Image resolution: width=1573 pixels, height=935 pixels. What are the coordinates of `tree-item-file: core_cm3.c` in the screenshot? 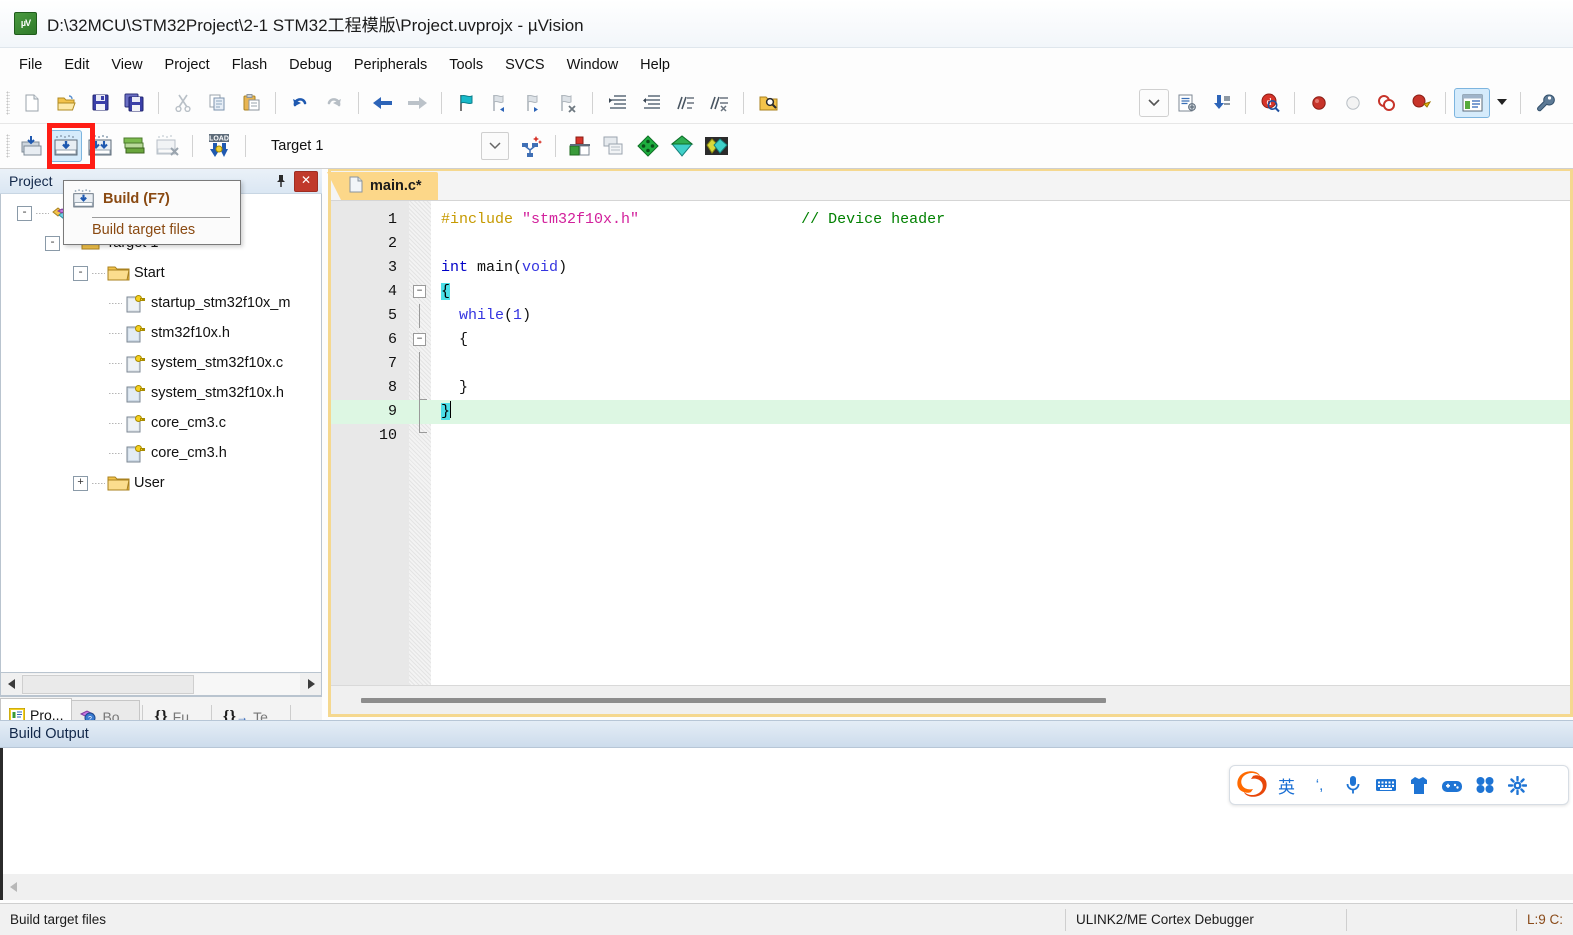 It's located at (161, 423).